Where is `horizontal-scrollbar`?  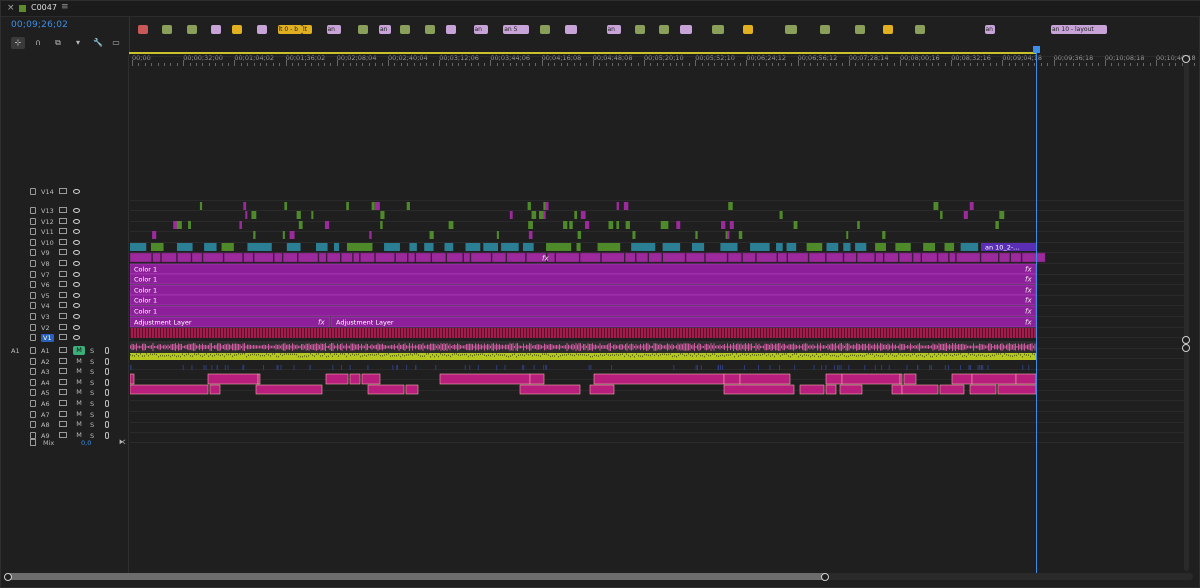
horizontal-scrollbar is located at coordinates (600, 576).